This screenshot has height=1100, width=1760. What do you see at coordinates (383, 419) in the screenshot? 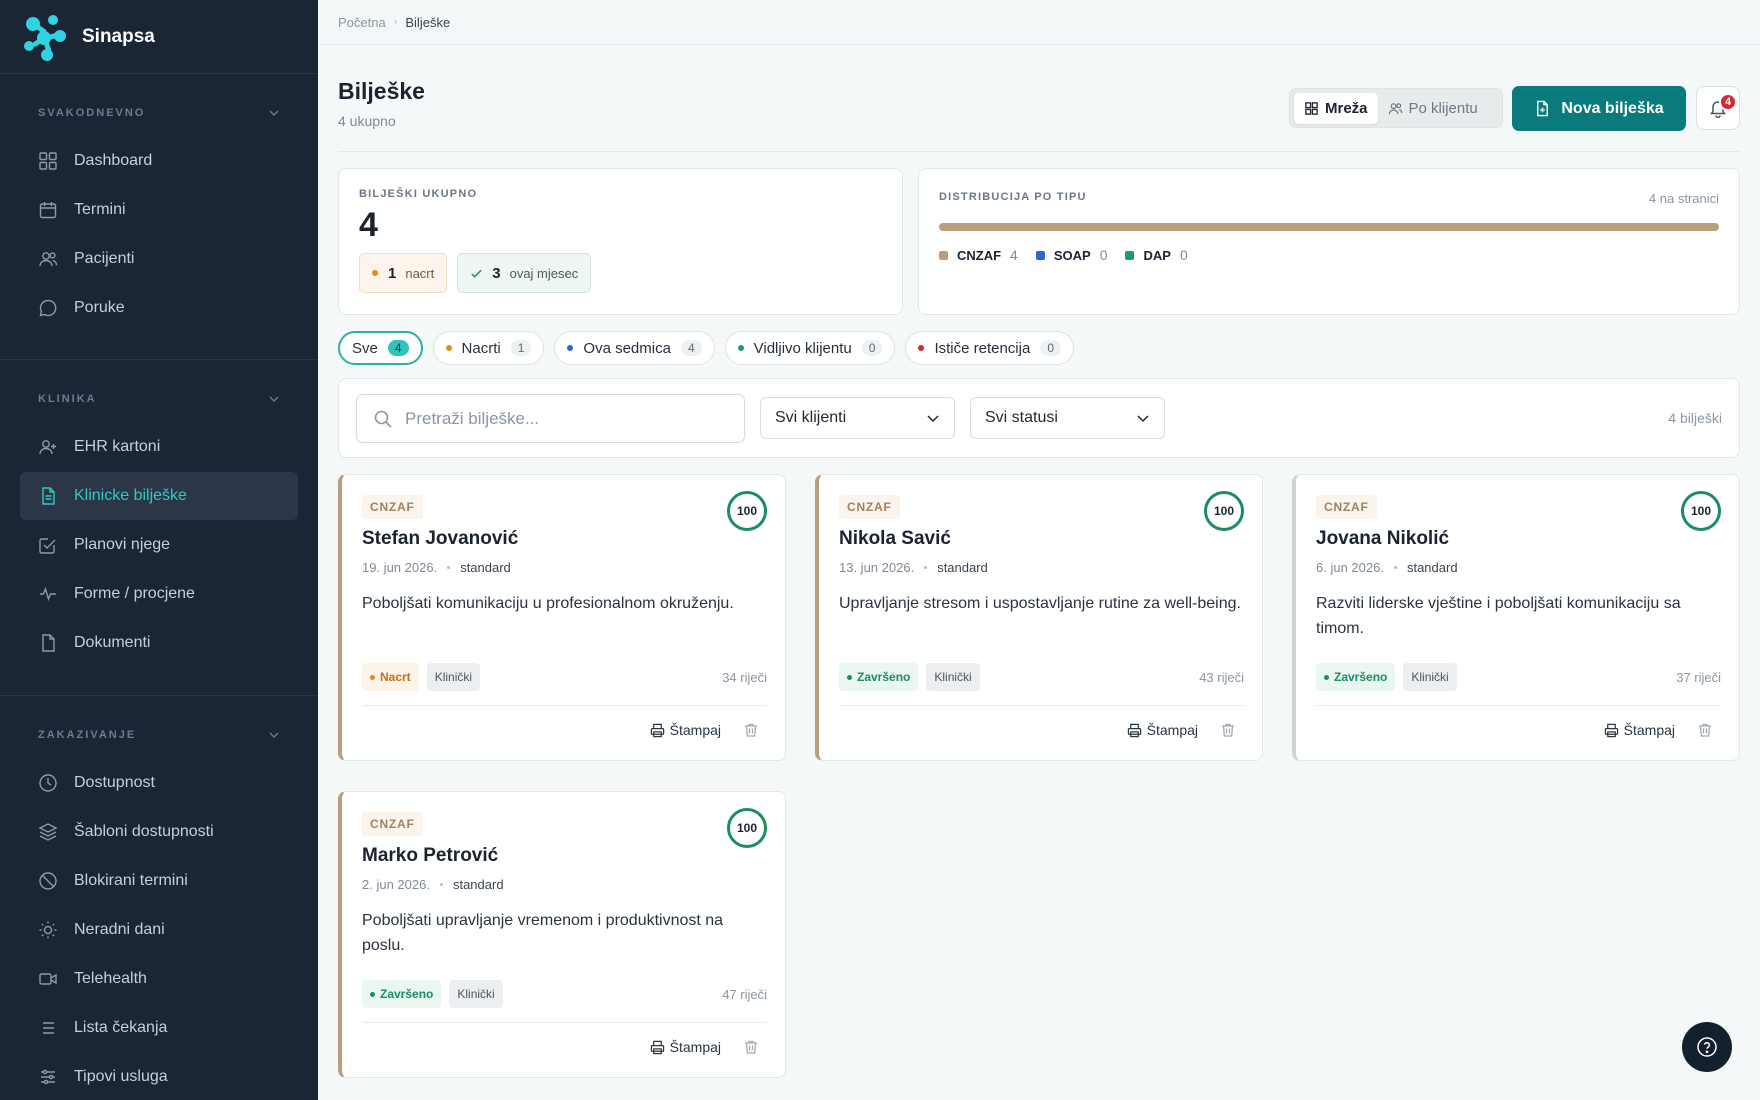
I see `search-icon` at bounding box center [383, 419].